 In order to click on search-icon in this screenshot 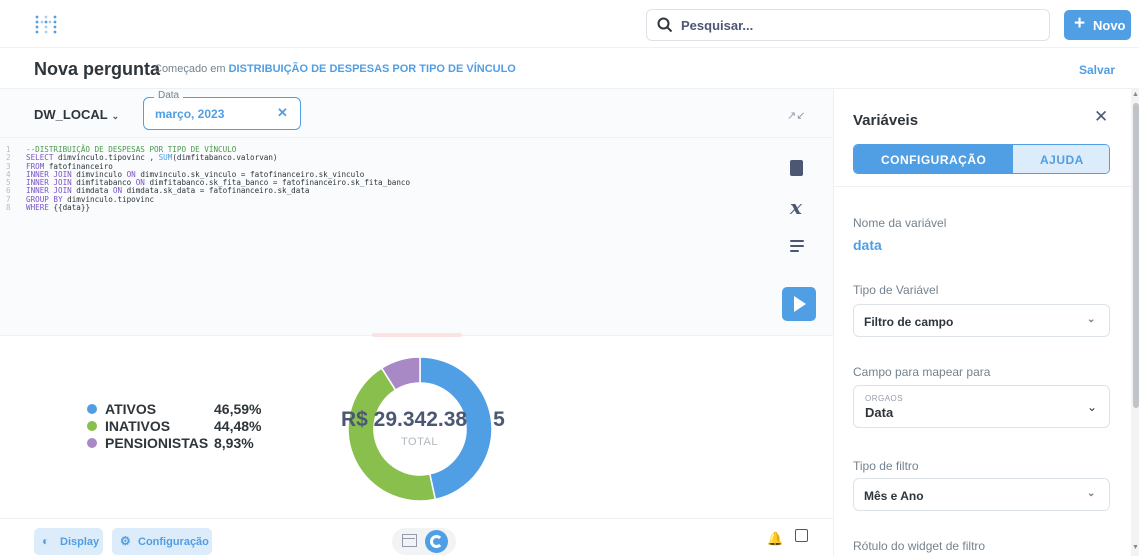, I will do `click(665, 25)`.